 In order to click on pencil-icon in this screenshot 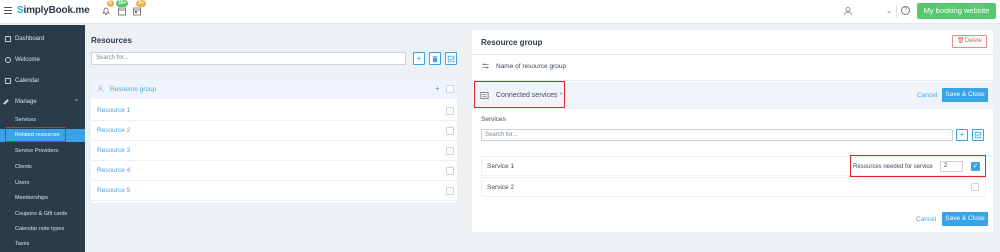, I will do `click(6, 102)`.